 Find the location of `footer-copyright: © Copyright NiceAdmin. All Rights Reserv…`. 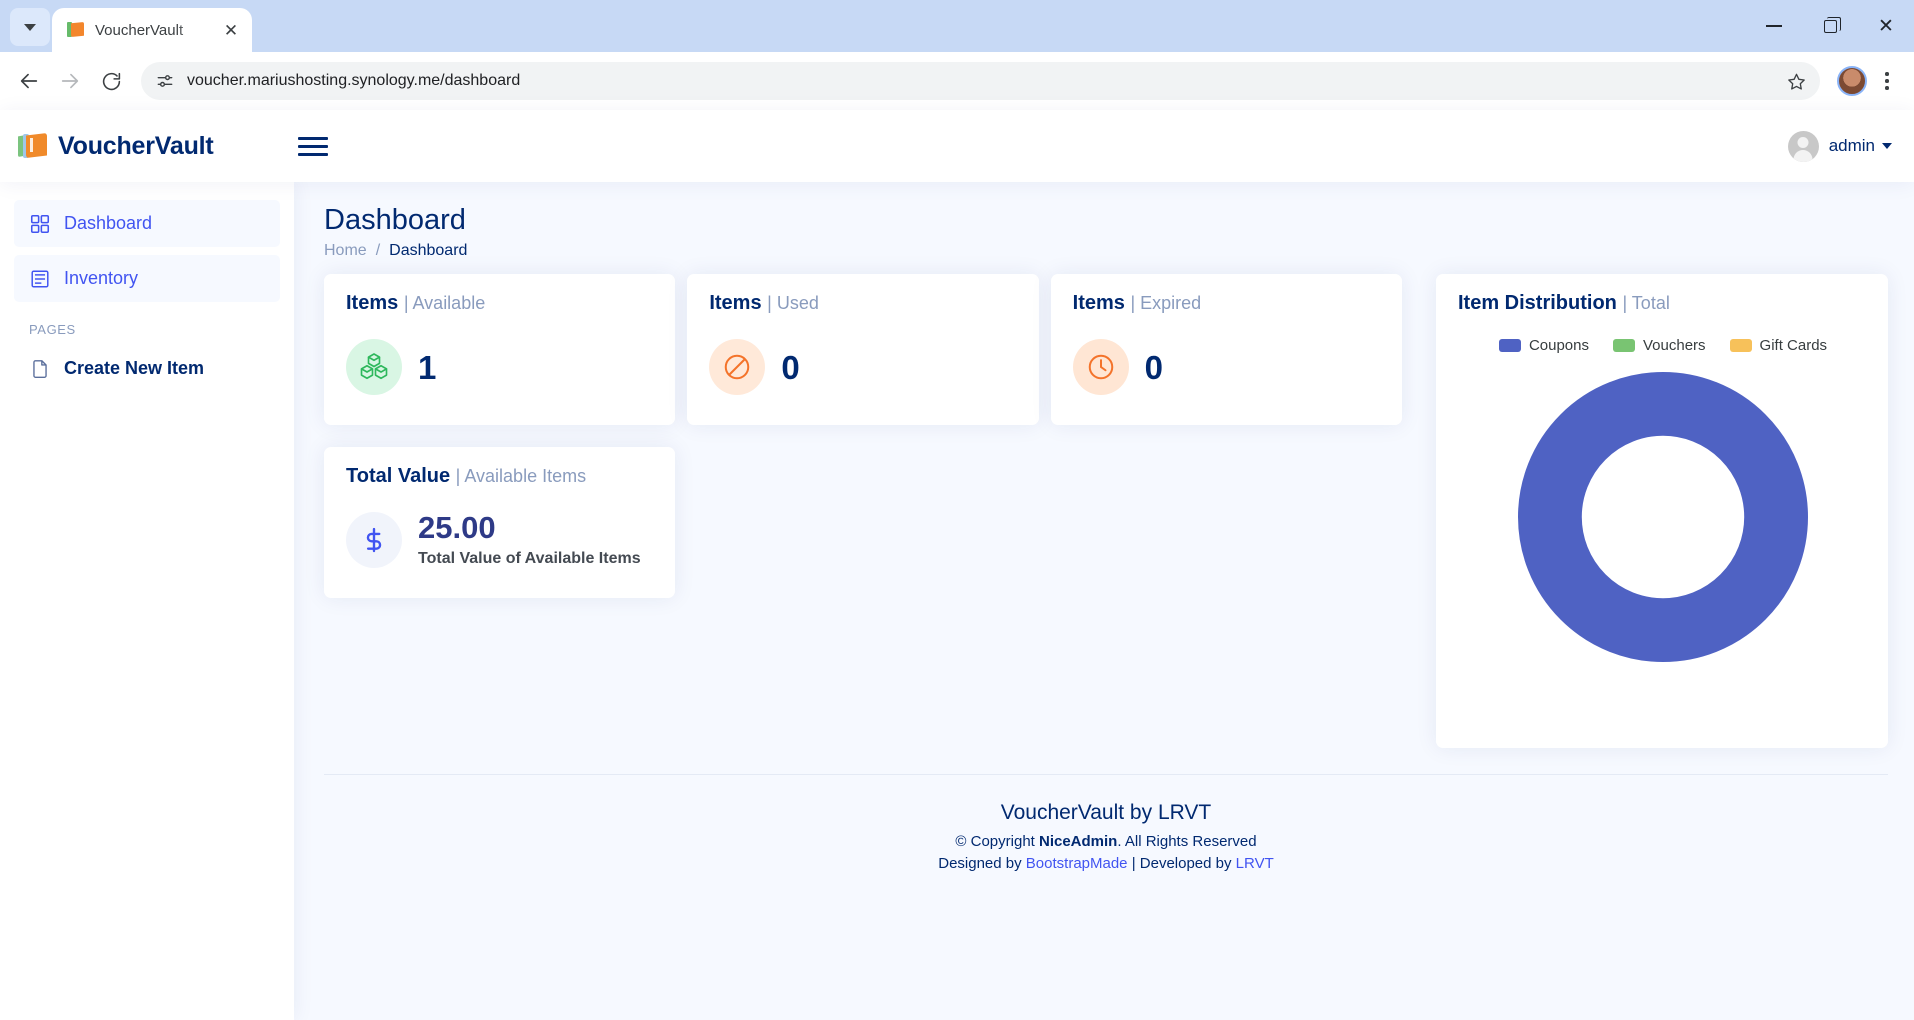

footer-copyright: © Copyright NiceAdmin. All Rights Reserv… is located at coordinates (1106, 841).